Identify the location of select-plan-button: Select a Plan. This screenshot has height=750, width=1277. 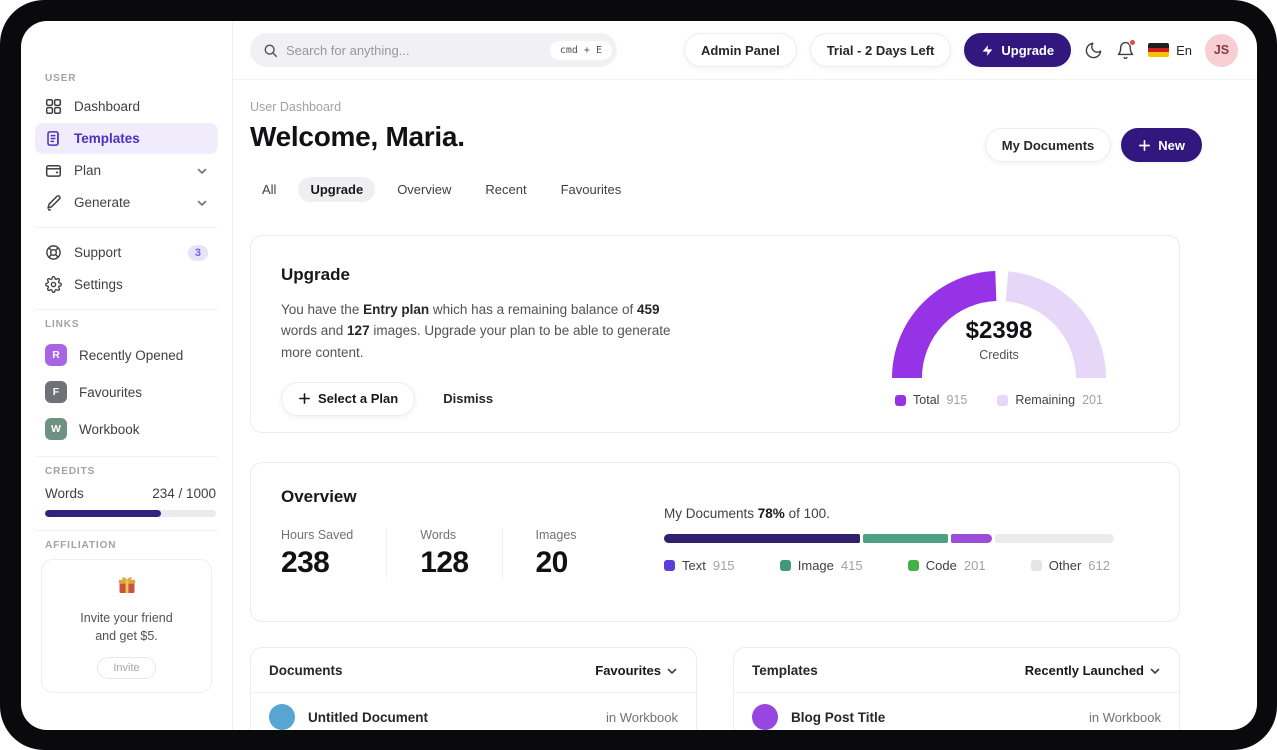
(348, 398).